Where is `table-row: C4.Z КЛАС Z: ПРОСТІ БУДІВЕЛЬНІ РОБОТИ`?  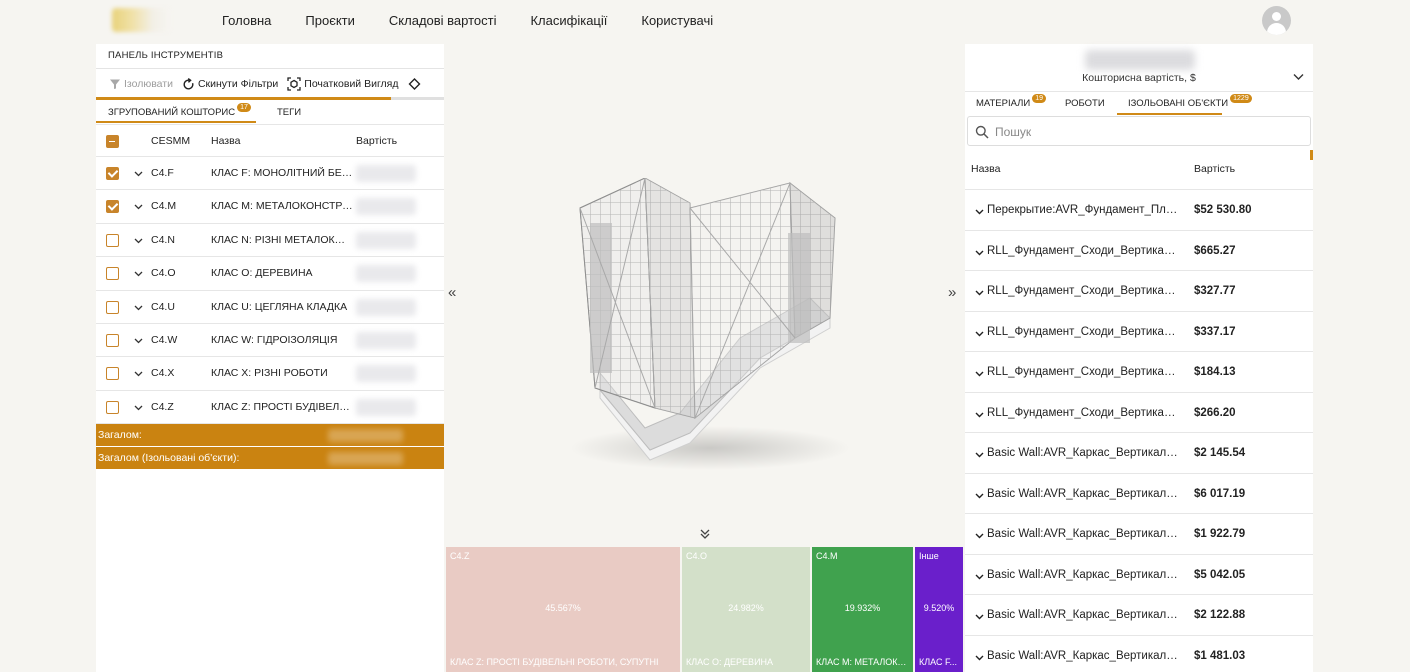
table-row: C4.Z КЛАС Z: ПРОСТІ БУДІВЕЛЬНІ РОБОТИ is located at coordinates (270, 408).